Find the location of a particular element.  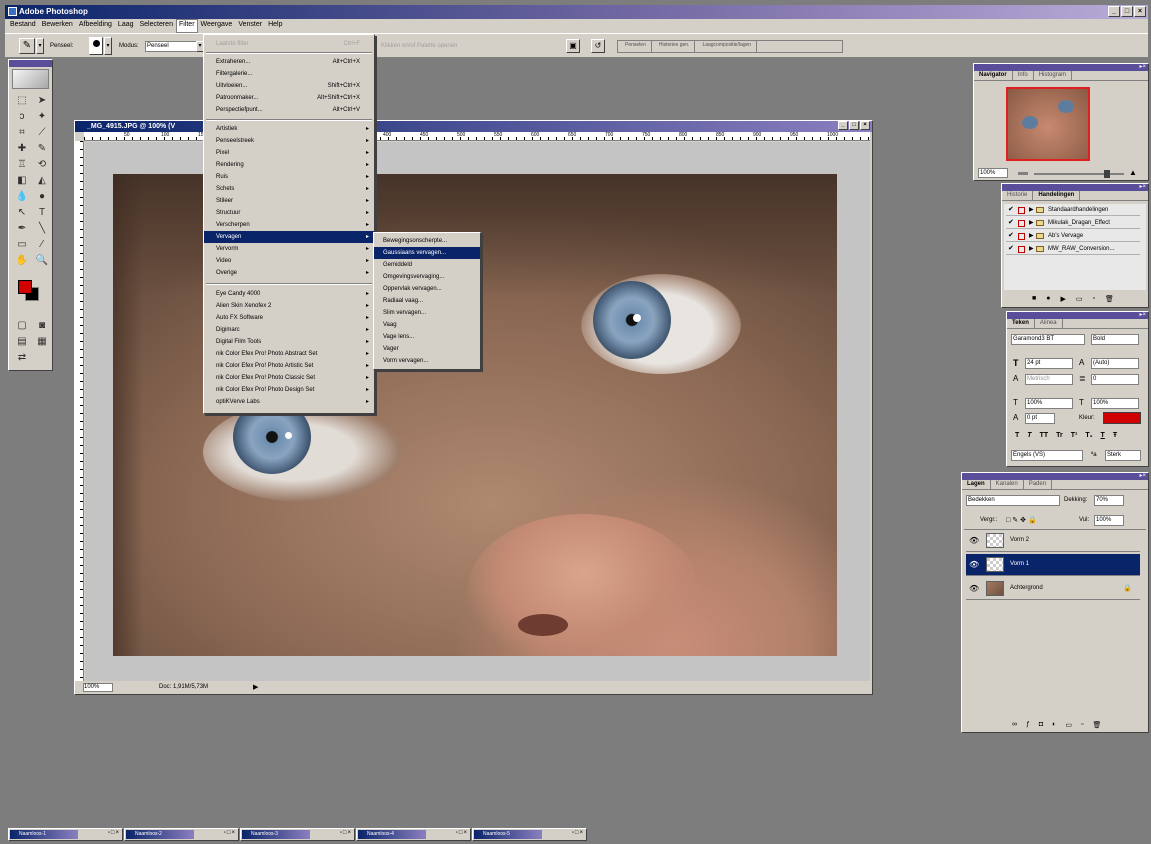

text-color-swatch is located at coordinates (1122, 418).